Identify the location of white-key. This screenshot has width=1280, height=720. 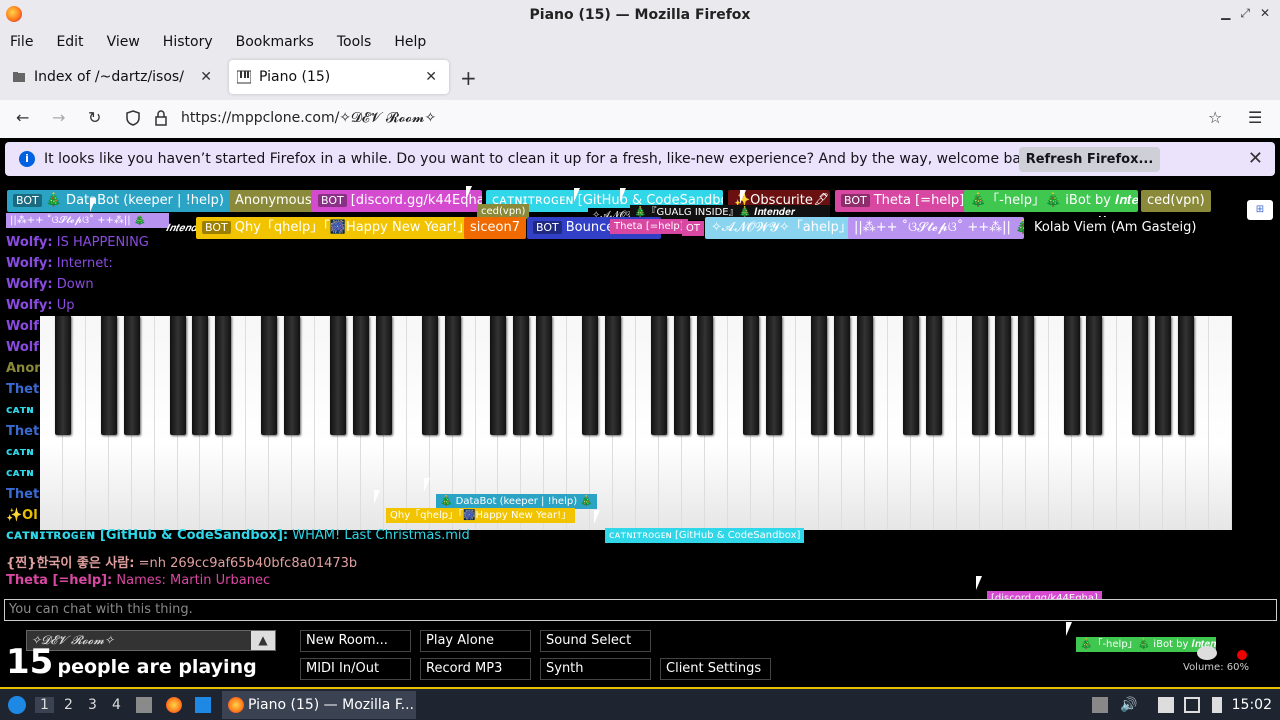
(1220, 423).